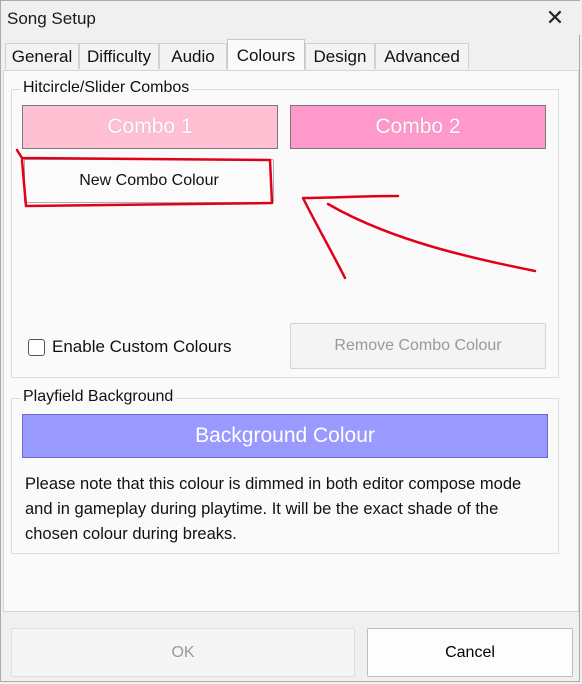  Describe the element at coordinates (106, 88) in the screenshot. I see `combos-group-label: Hitcircle/Slider Combos` at that location.